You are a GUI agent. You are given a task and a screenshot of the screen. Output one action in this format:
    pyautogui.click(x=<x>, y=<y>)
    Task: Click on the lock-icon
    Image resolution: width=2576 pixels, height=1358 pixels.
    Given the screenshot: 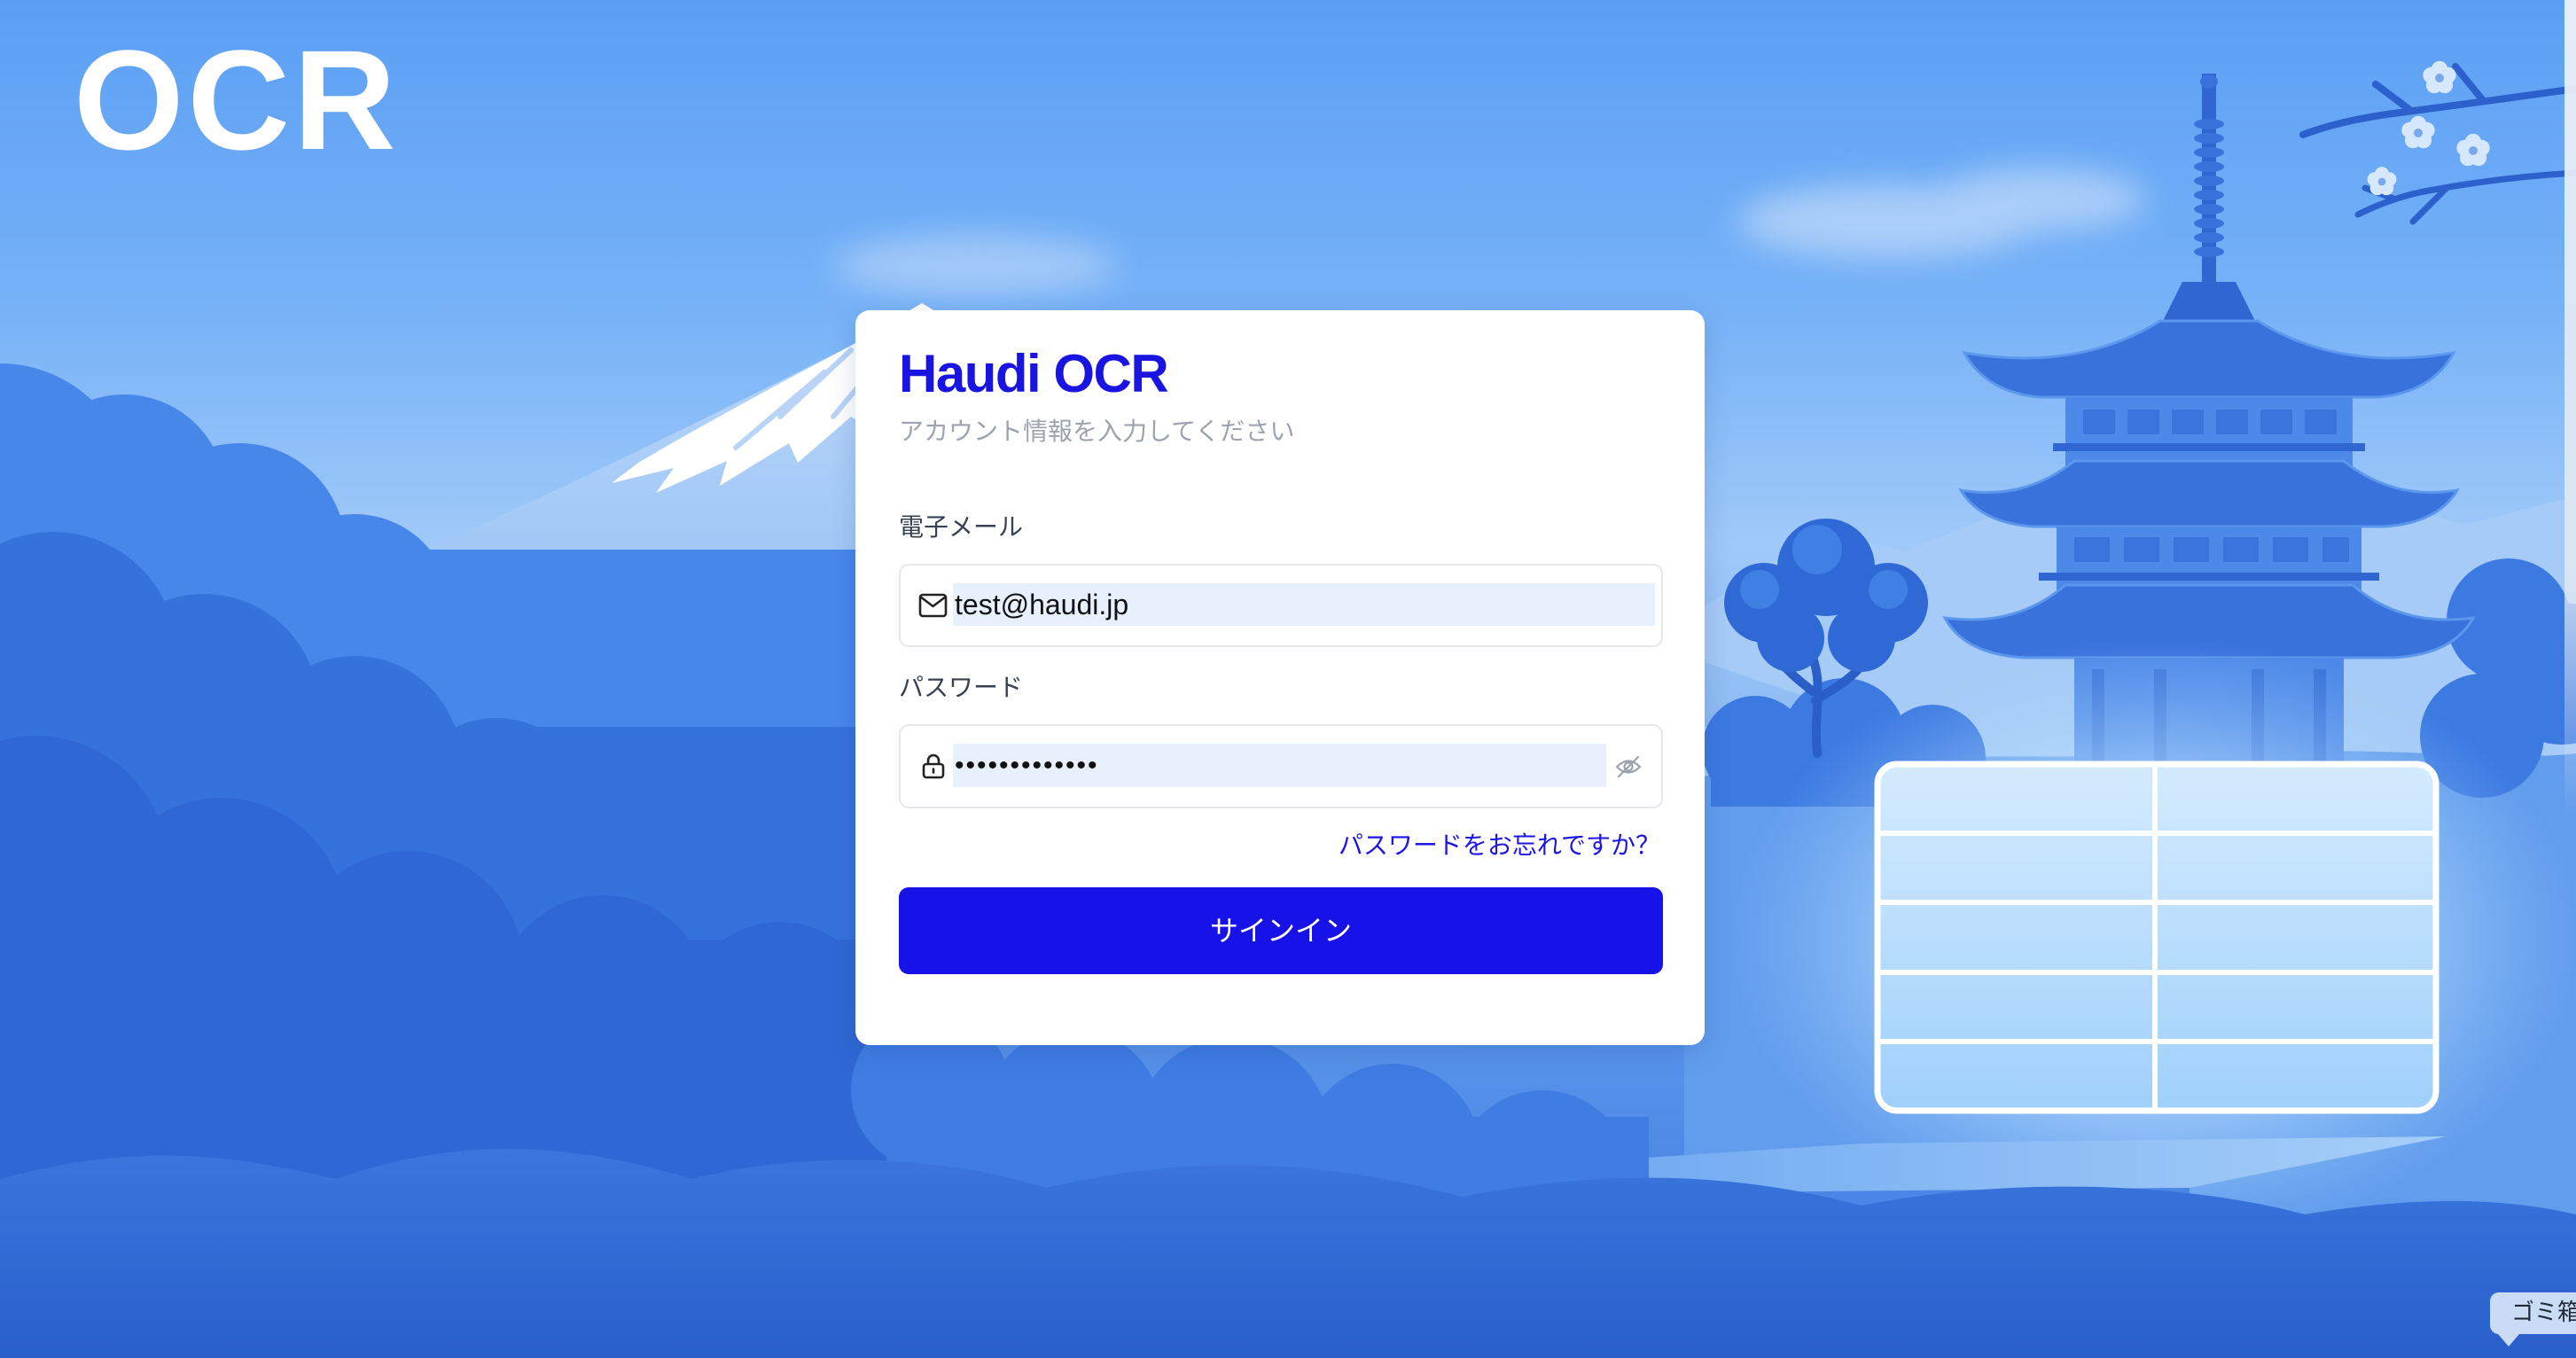 What is the action you would take?
    pyautogui.click(x=933, y=766)
    